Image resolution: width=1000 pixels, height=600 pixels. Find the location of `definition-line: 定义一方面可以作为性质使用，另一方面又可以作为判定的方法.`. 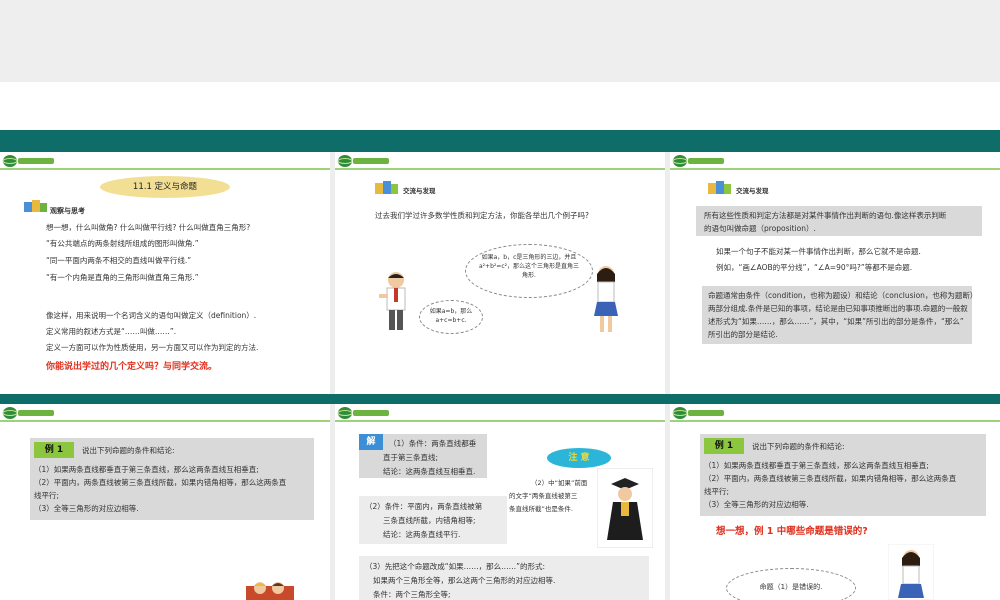

definition-line: 定义一方面可以作为性质使用，另一方面又可以作为判定的方法. is located at coordinates (152, 347).